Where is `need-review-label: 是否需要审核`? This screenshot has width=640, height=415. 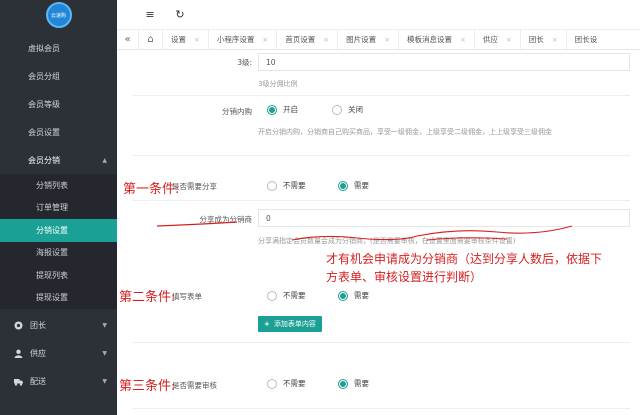 need-review-label: 是否需要审核 is located at coordinates (194, 385).